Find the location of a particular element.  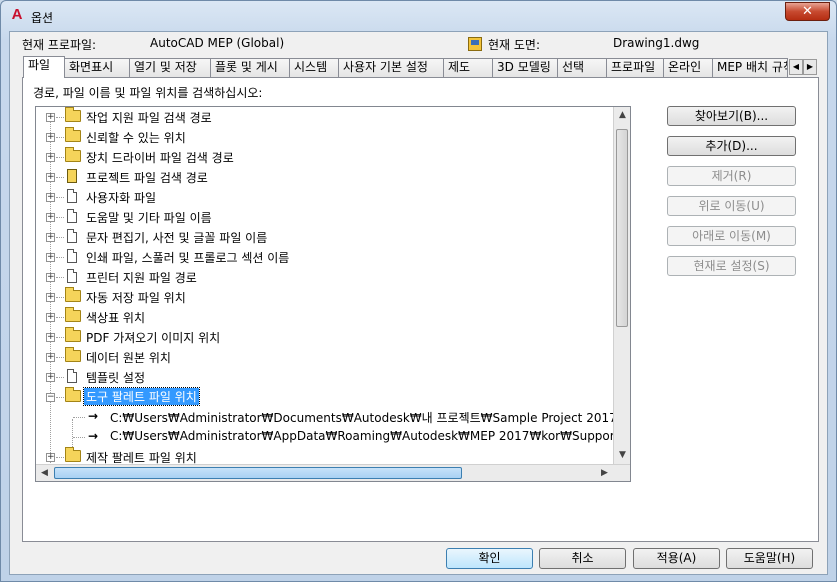

title-bar: A 옵션 ✕ is located at coordinates (418, 16).